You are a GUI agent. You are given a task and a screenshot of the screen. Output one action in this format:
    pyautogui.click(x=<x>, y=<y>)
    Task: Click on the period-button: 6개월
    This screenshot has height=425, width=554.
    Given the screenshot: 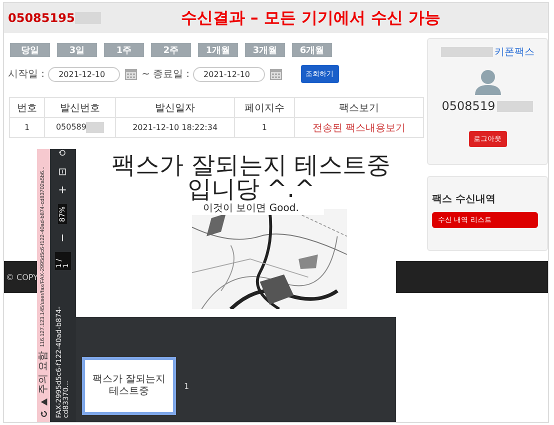 What is the action you would take?
    pyautogui.click(x=312, y=50)
    